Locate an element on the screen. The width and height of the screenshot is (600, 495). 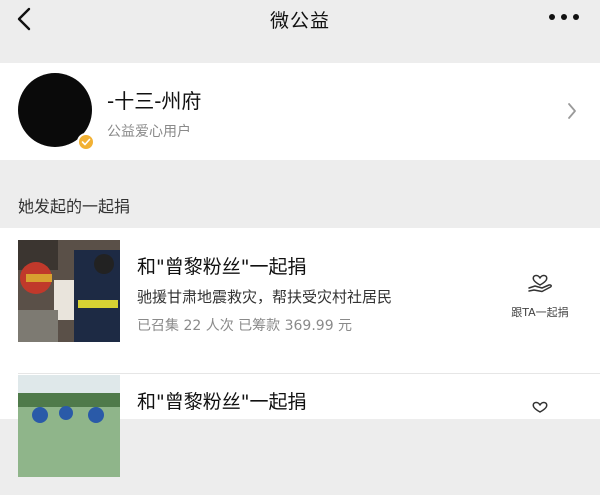
nav-bar: 微公益 is located at coordinates (300, 20).